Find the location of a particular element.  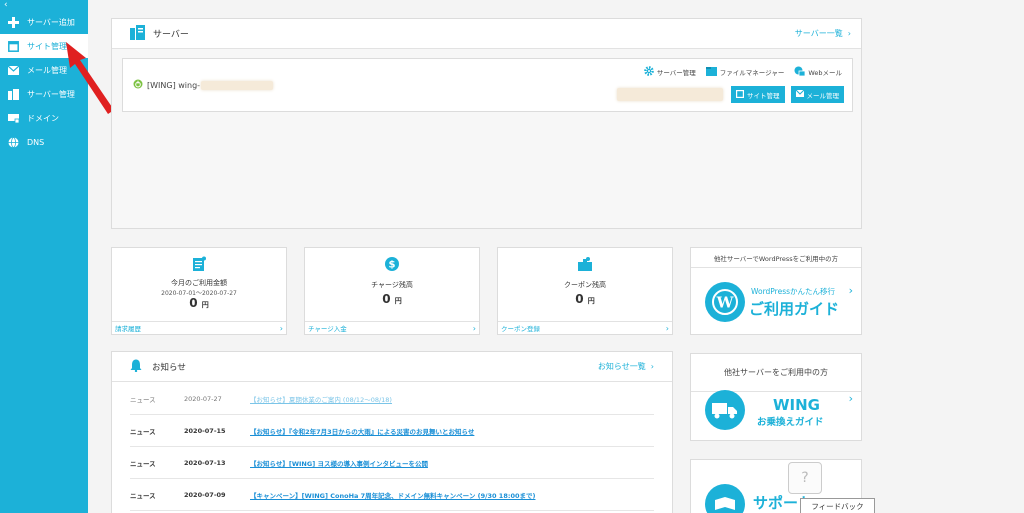

invoice-icon is located at coordinates (199, 265).